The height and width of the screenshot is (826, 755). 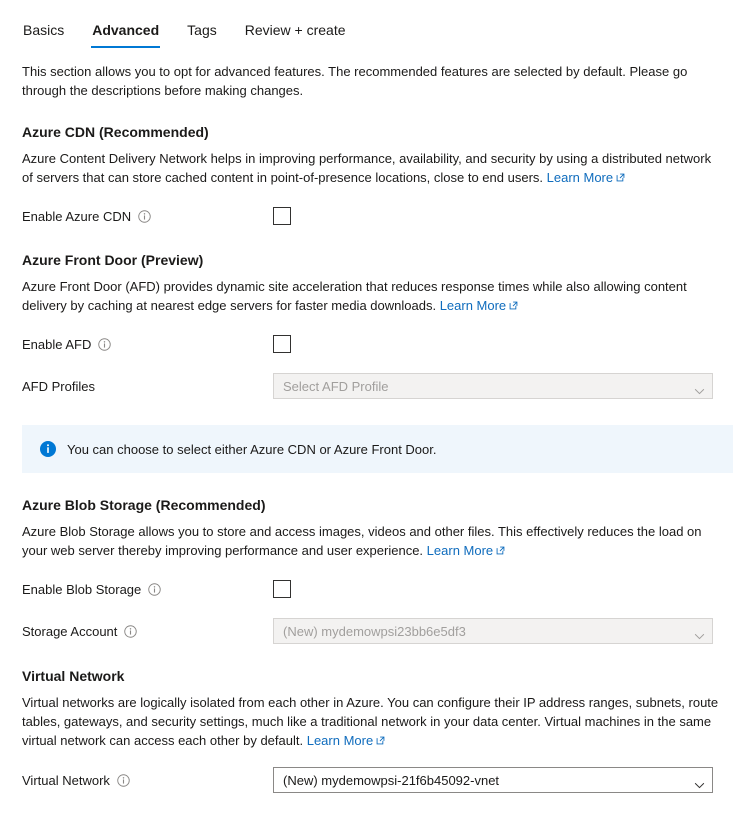 What do you see at coordinates (493, 631) in the screenshot?
I see `dropdown-storage-account: (New) mydemowpsi23bb6e5df3` at bounding box center [493, 631].